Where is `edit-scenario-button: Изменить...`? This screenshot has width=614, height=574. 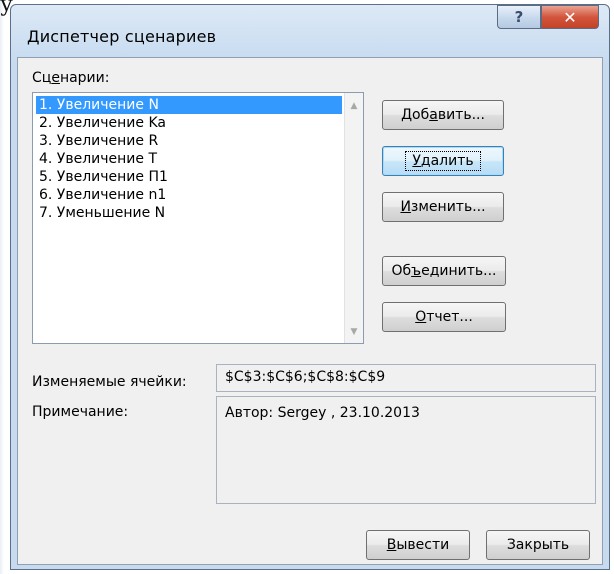
edit-scenario-button: Изменить... is located at coordinates (443, 207).